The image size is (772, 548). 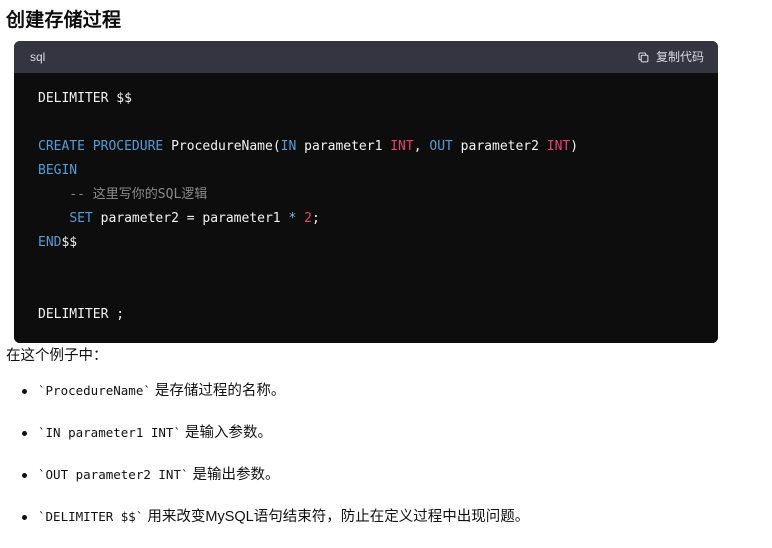 I want to click on list-item: `OUT parameter2 INT` 是输出参数。, so click(x=275, y=475).